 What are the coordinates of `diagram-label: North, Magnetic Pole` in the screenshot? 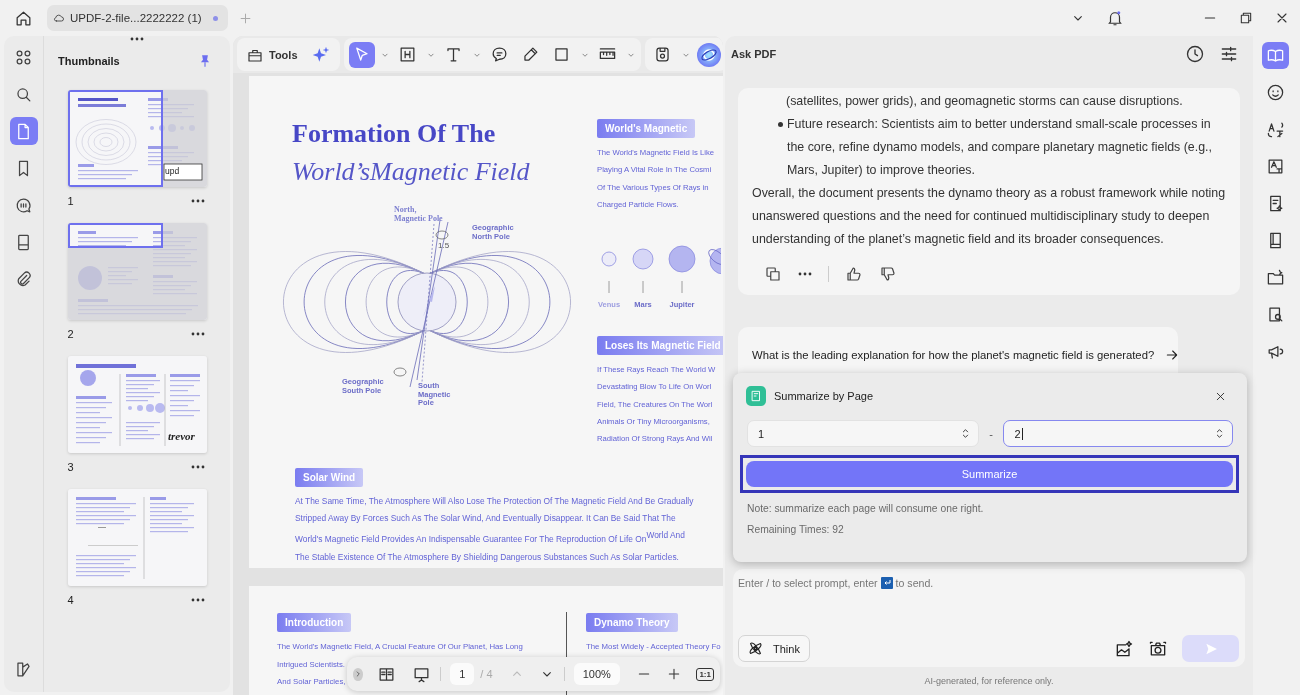 It's located at (418, 214).